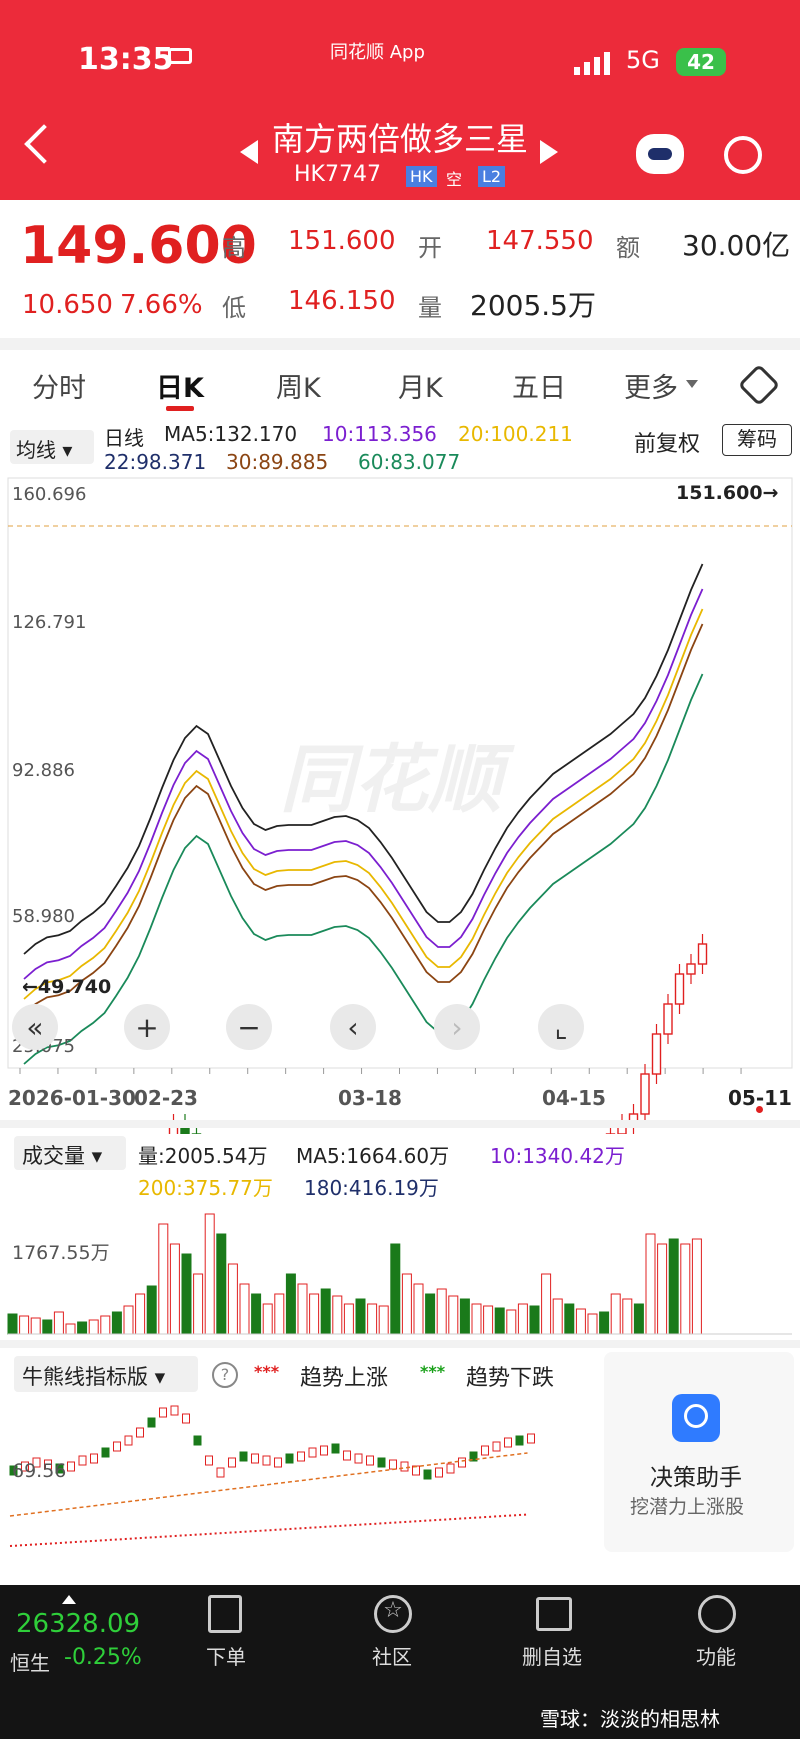 Image resolution: width=800 pixels, height=1739 pixels. Describe the element at coordinates (540, 241) in the screenshot. I see `open-value: 147.550` at that location.